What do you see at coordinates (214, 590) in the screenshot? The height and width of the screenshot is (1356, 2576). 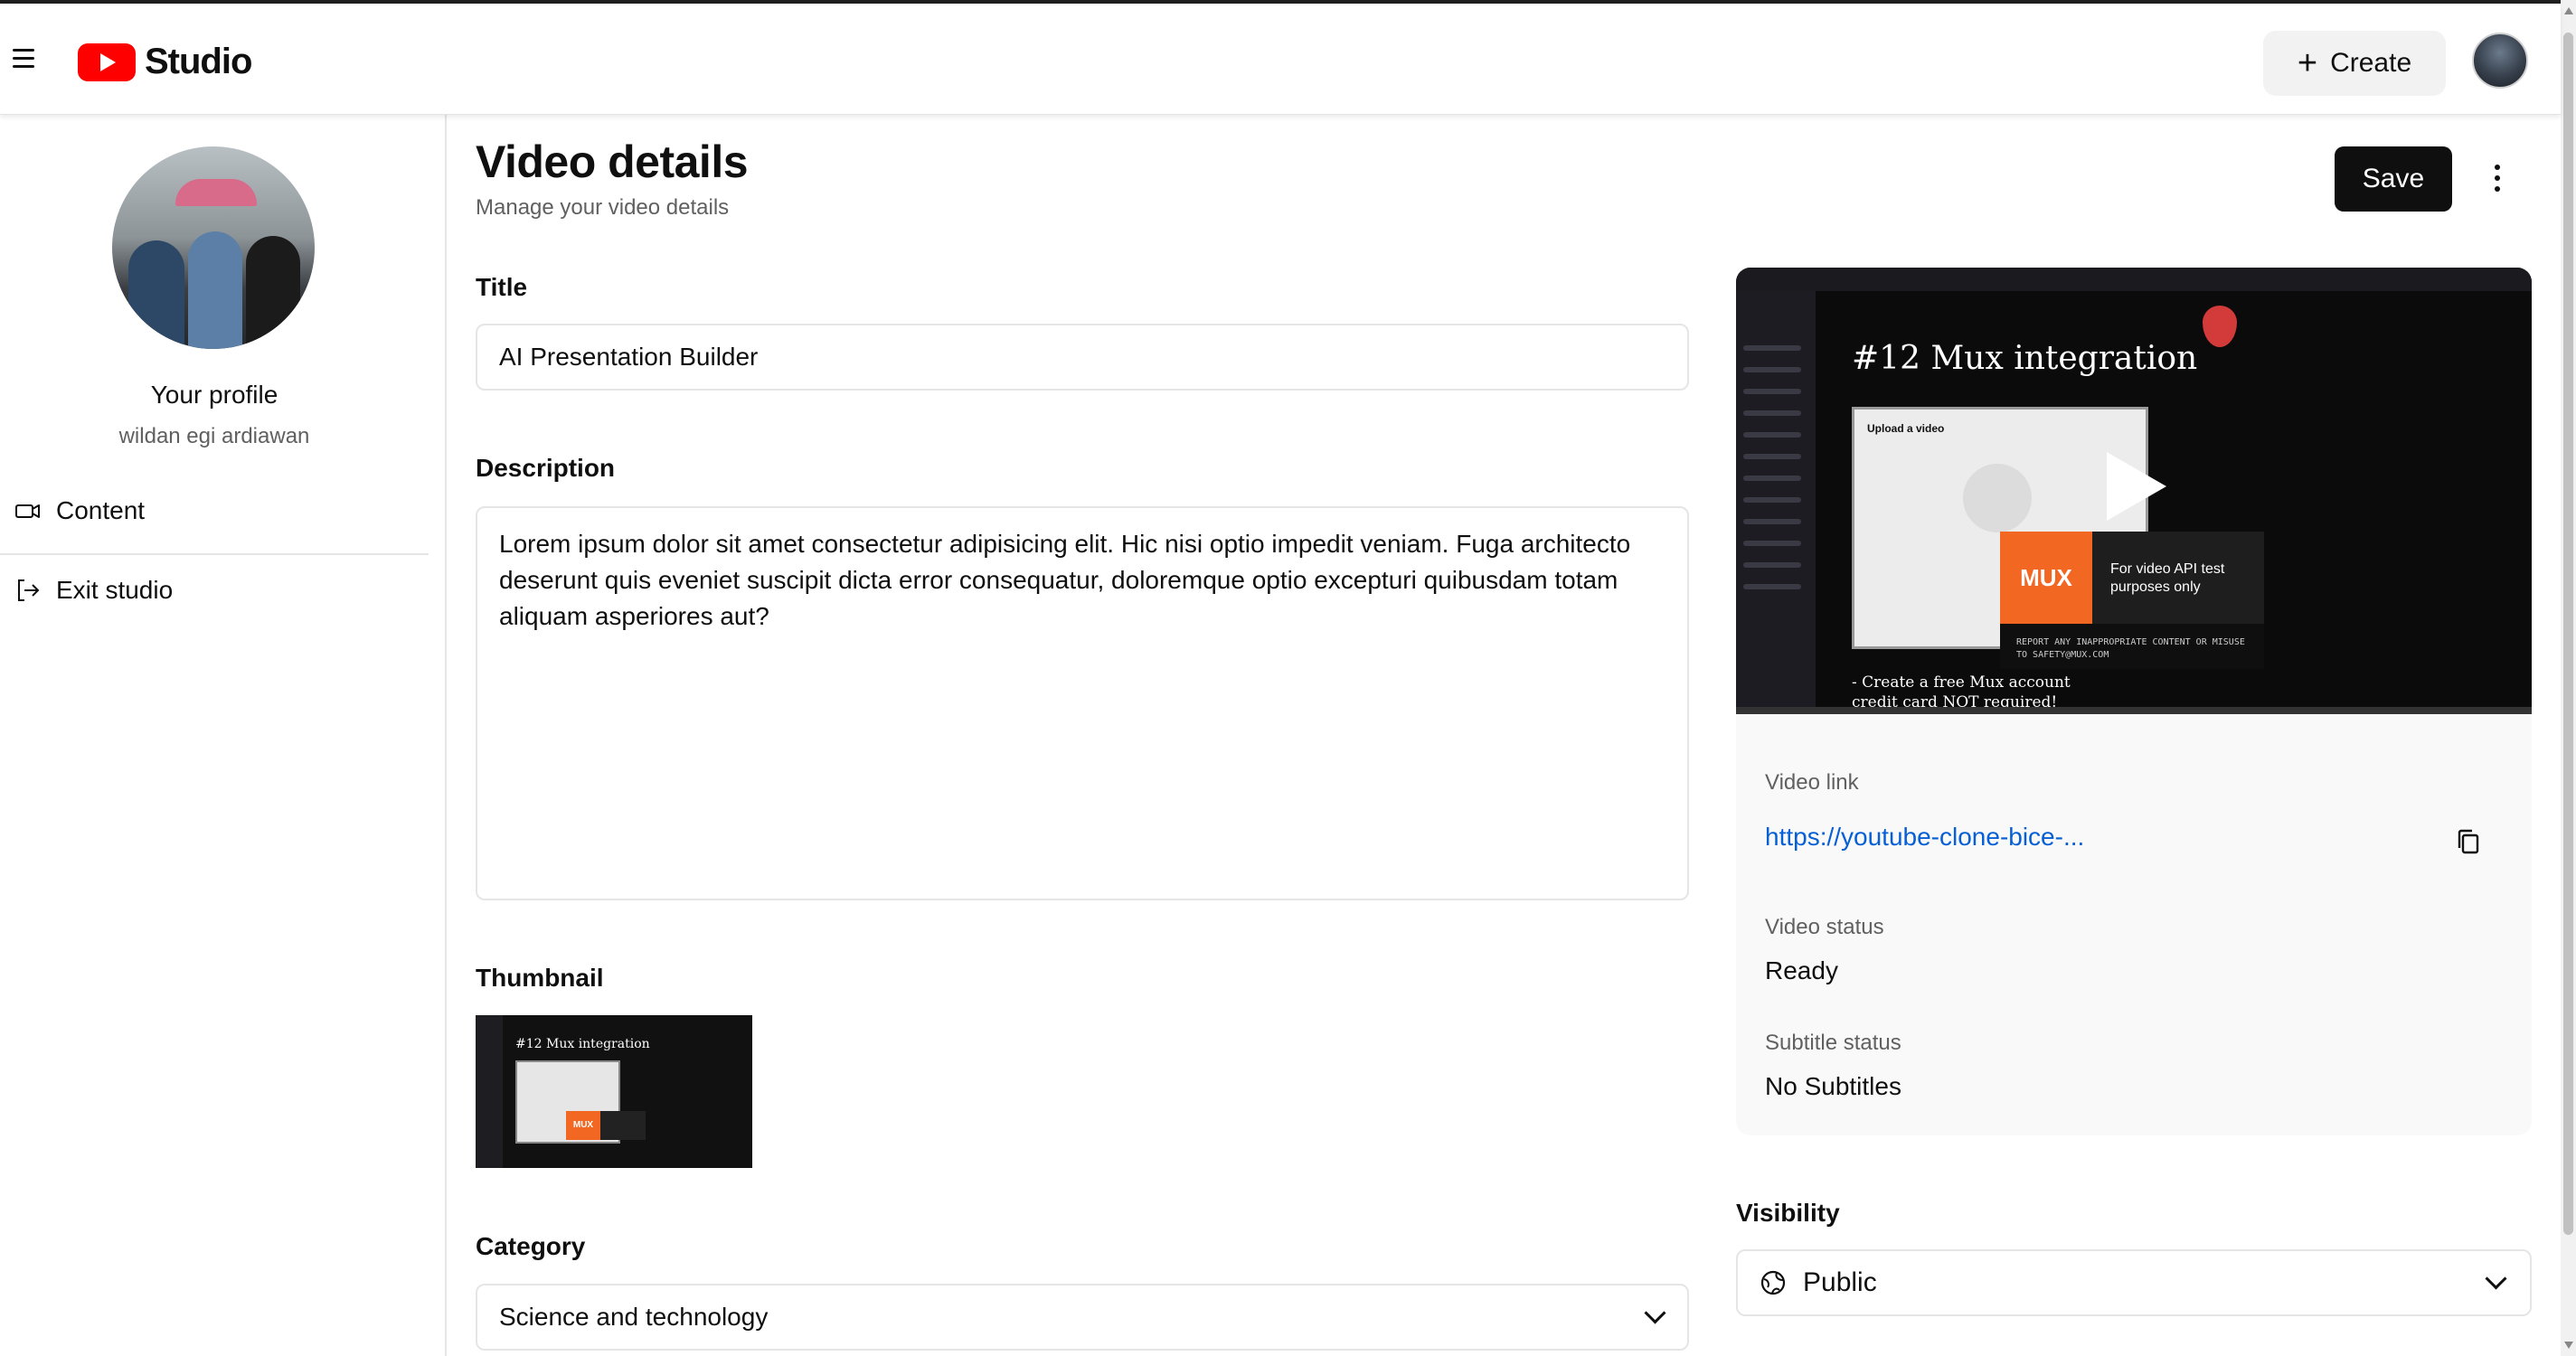 I see `sidebar-item-exit-studio: Exit studio` at bounding box center [214, 590].